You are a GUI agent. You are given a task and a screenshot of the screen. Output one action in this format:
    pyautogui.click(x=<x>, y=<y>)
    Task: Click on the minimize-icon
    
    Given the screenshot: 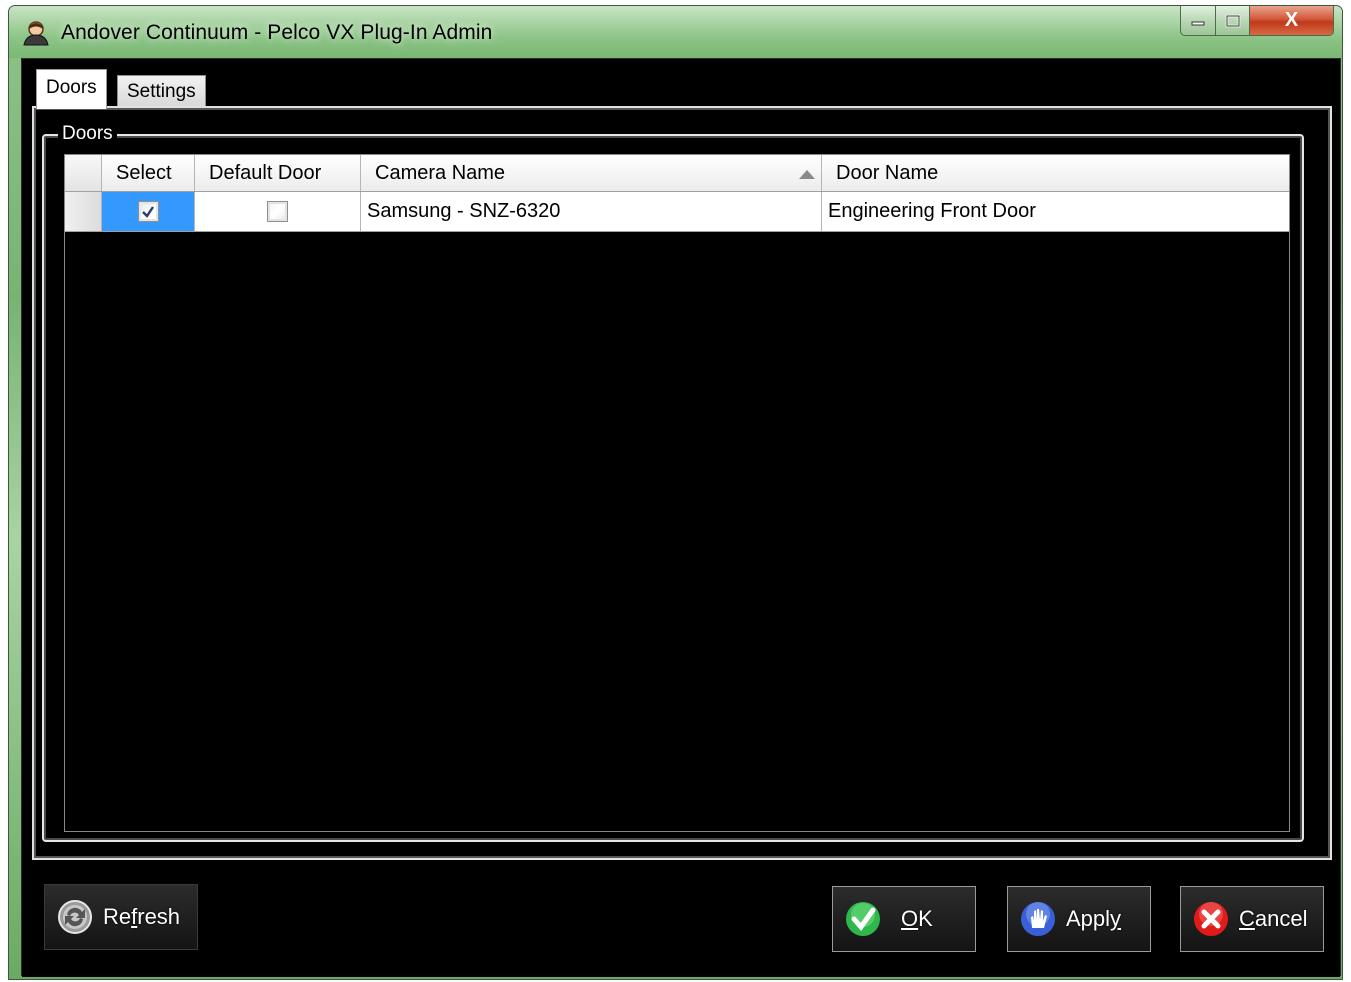 What is the action you would take?
    pyautogui.click(x=1198, y=23)
    